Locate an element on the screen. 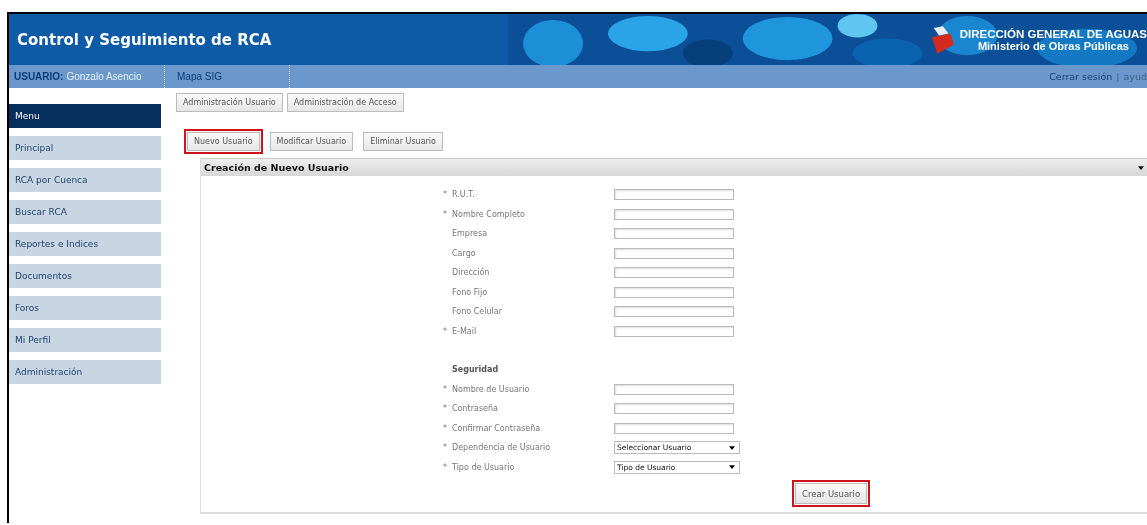 This screenshot has height=525, width=1147. admin-tab: Administración de Acceso is located at coordinates (345, 102).